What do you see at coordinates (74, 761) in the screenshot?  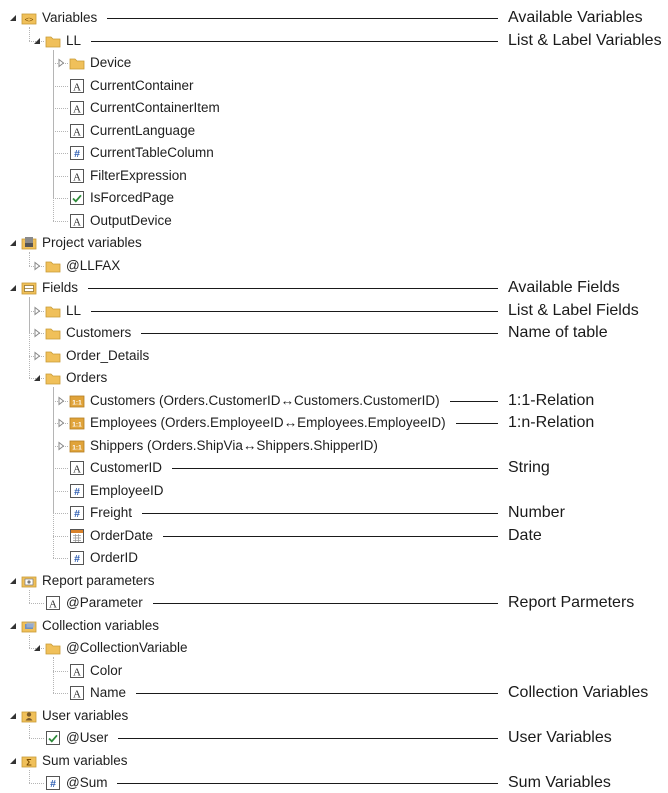 I see `tree-node: Σ Sum variables` at bounding box center [74, 761].